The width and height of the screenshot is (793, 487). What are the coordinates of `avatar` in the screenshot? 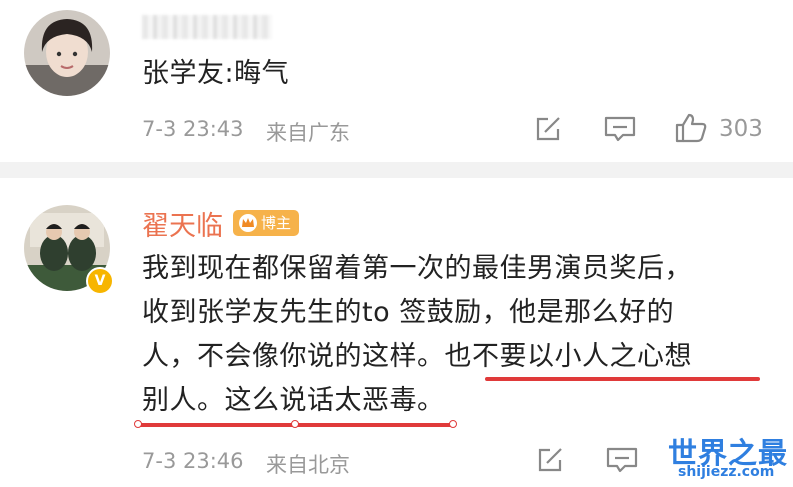 It's located at (67, 53).